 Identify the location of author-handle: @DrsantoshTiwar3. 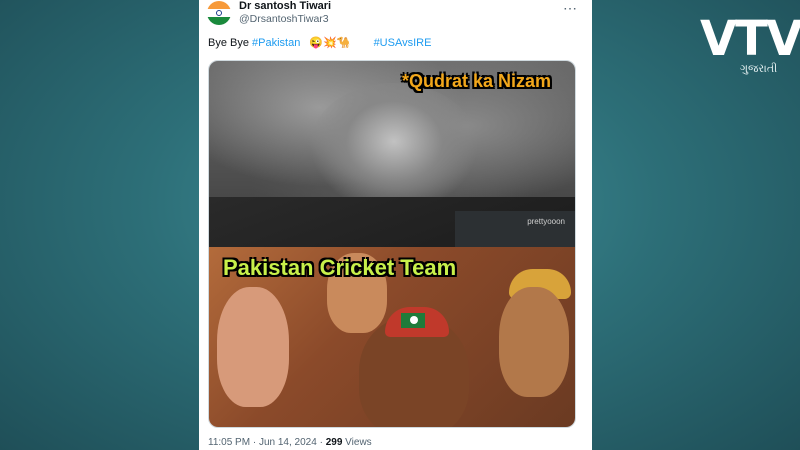
(284, 19).